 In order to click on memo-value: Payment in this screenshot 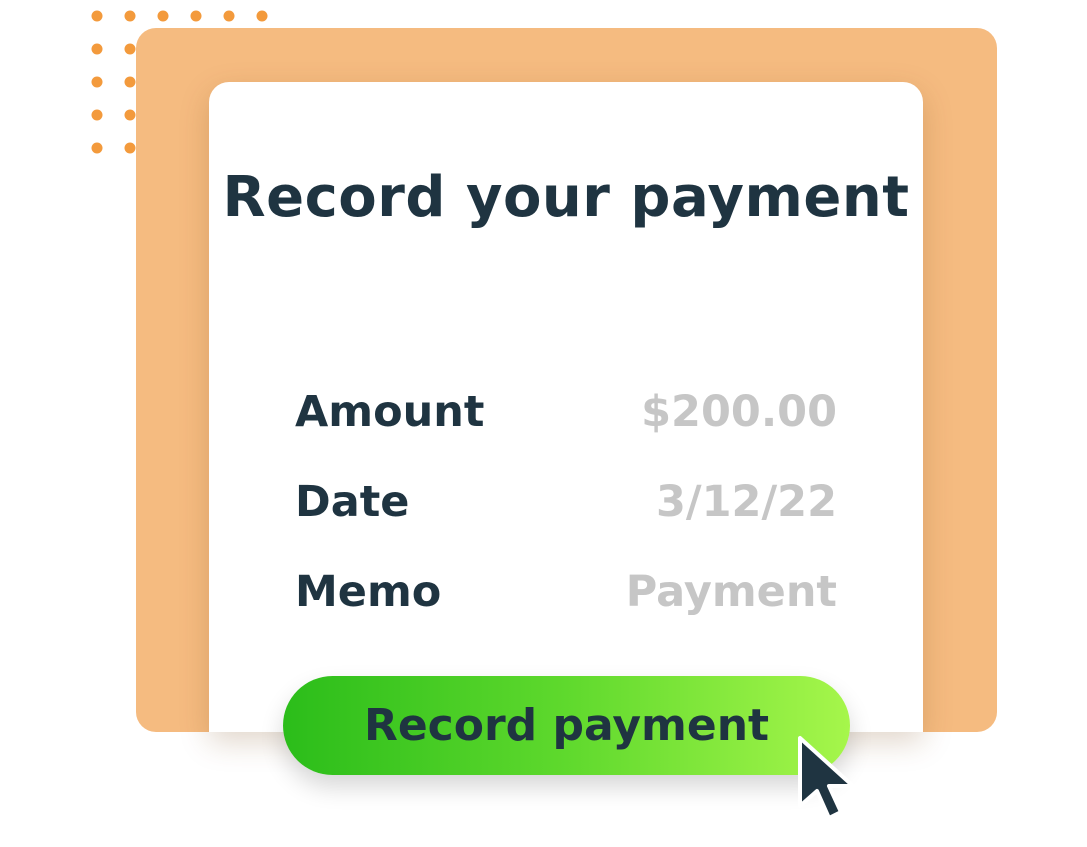, I will do `click(731, 592)`.